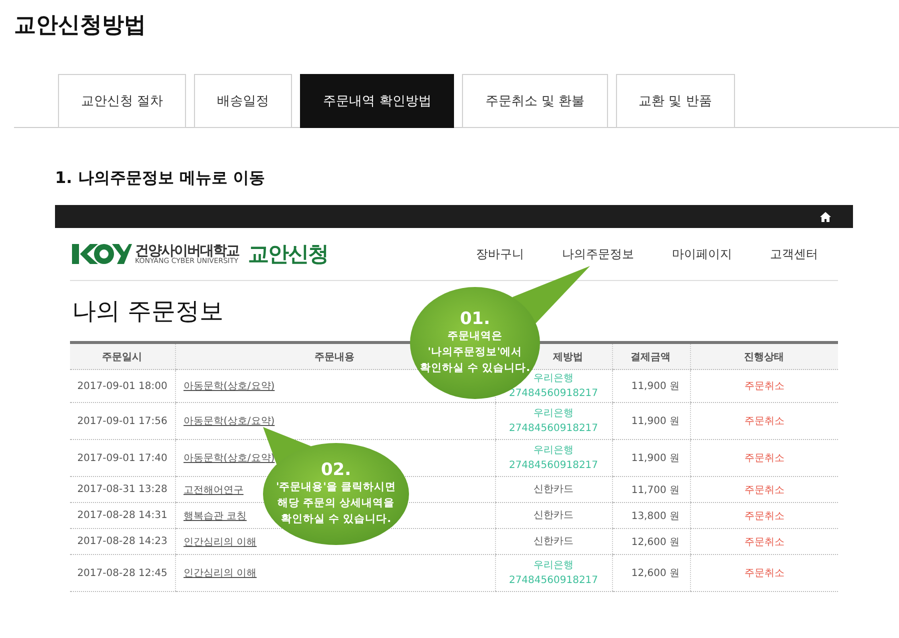 The image size is (899, 638). What do you see at coordinates (655, 516) in the screenshot?
I see `amount: 13,800 원` at bounding box center [655, 516].